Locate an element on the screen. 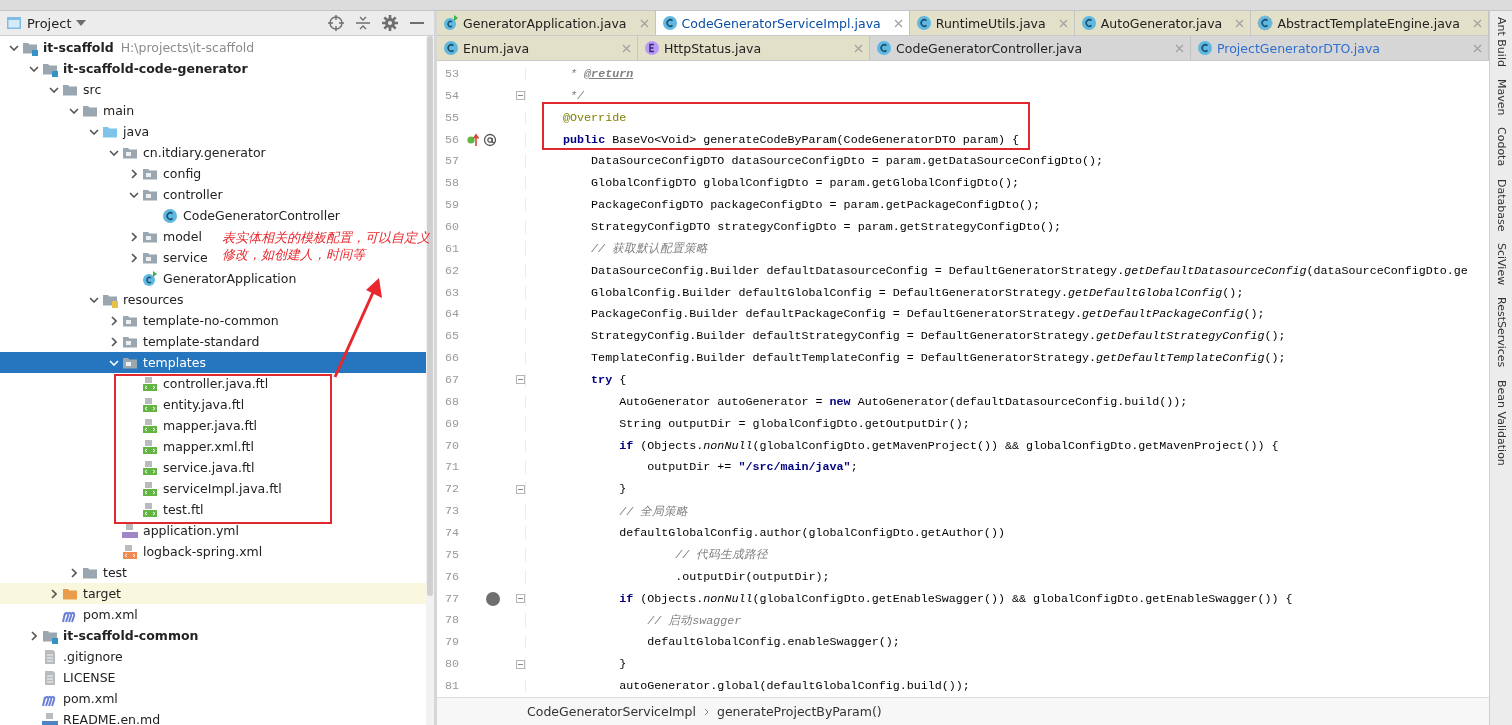 The height and width of the screenshot is (725, 1512). settings-icon is located at coordinates (390, 23).